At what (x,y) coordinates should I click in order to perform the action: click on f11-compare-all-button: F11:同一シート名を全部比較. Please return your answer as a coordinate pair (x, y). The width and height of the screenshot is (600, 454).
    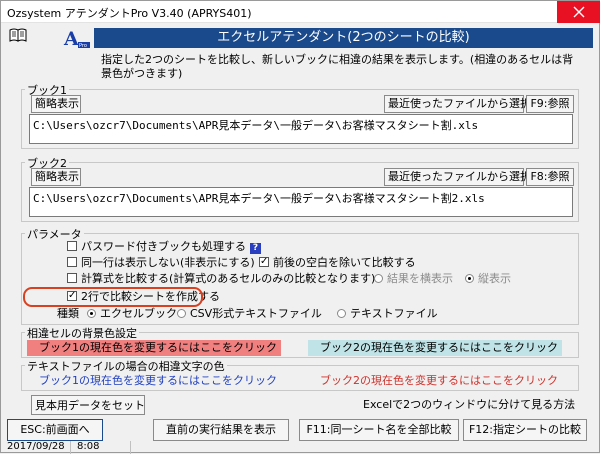
    Looking at the image, I should click on (379, 430).